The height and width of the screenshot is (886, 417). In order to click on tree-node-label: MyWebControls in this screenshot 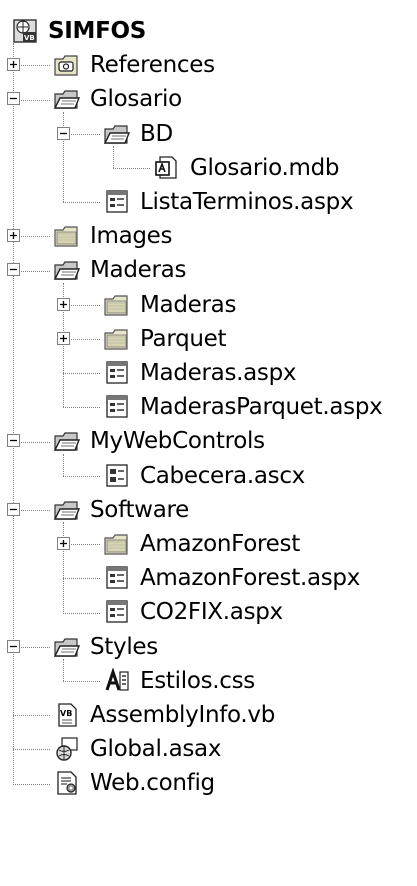, I will do `click(177, 441)`.